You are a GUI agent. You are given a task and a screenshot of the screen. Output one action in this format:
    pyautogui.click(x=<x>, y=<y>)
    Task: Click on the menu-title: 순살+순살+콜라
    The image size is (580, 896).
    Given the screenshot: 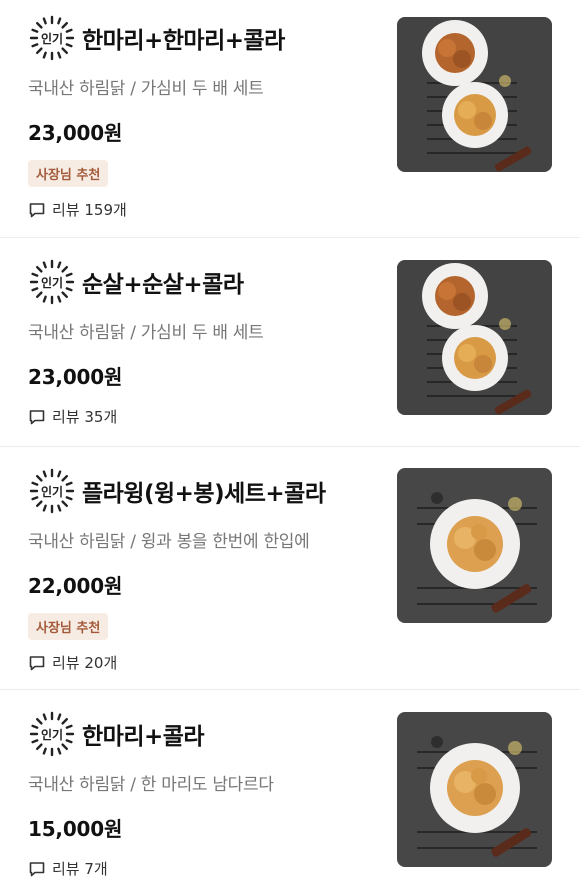 What is the action you would take?
    pyautogui.click(x=163, y=285)
    